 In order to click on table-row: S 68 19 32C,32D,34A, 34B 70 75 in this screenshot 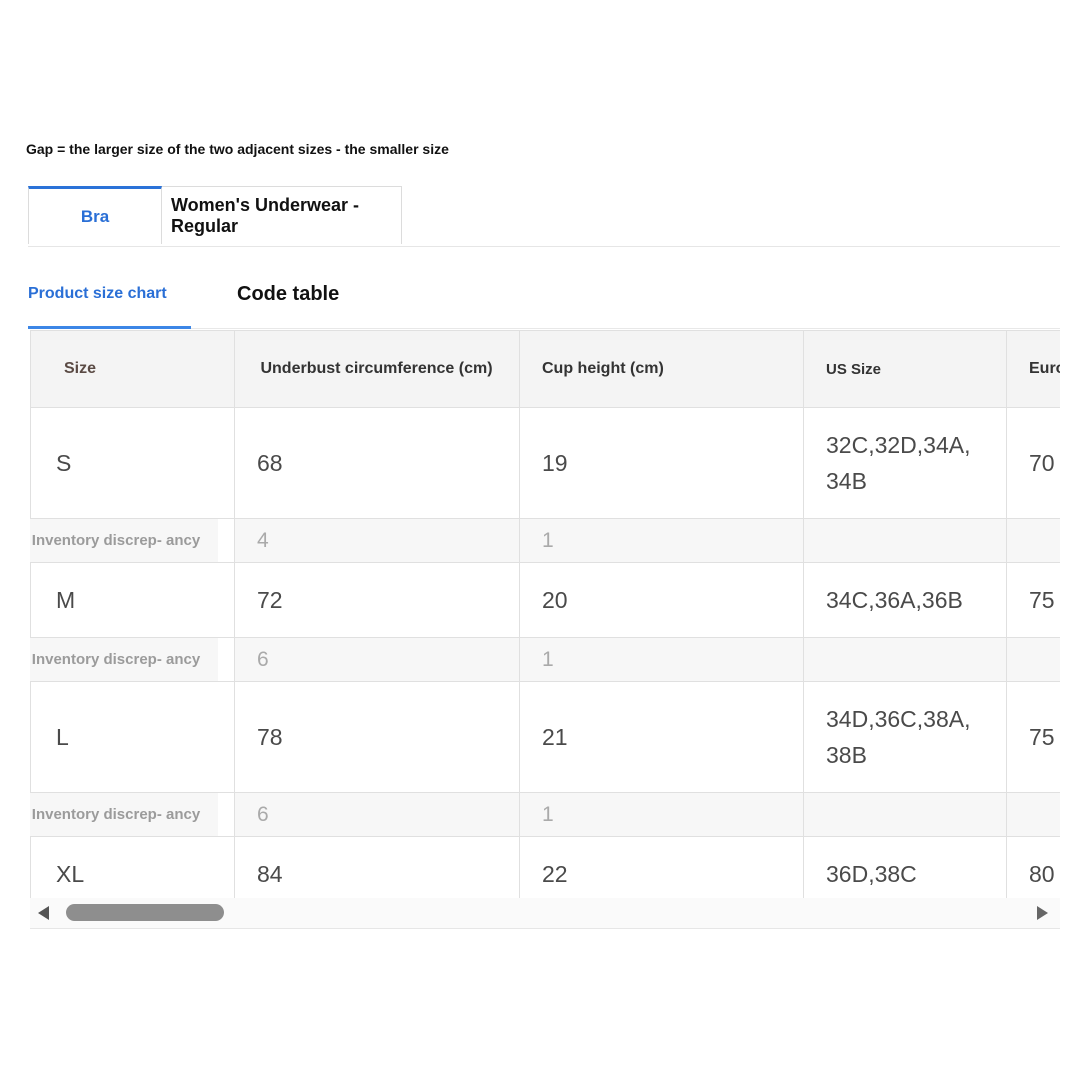, I will do `click(545, 463)`.